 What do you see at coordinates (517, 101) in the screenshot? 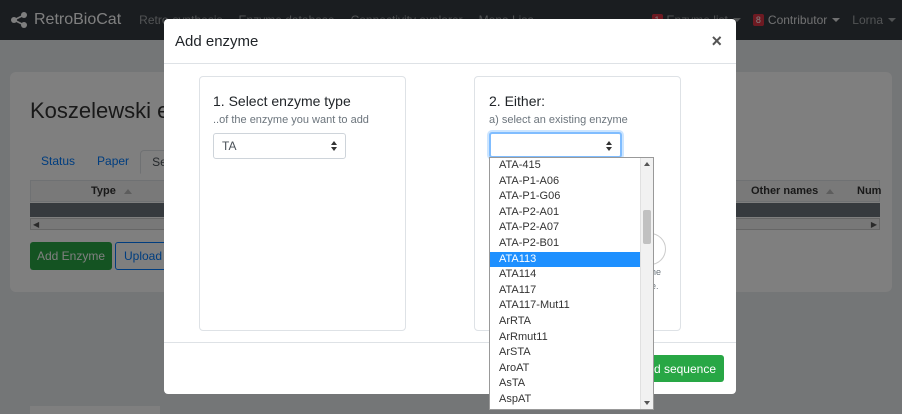
I see `step2-title: 2. Either:` at bounding box center [517, 101].